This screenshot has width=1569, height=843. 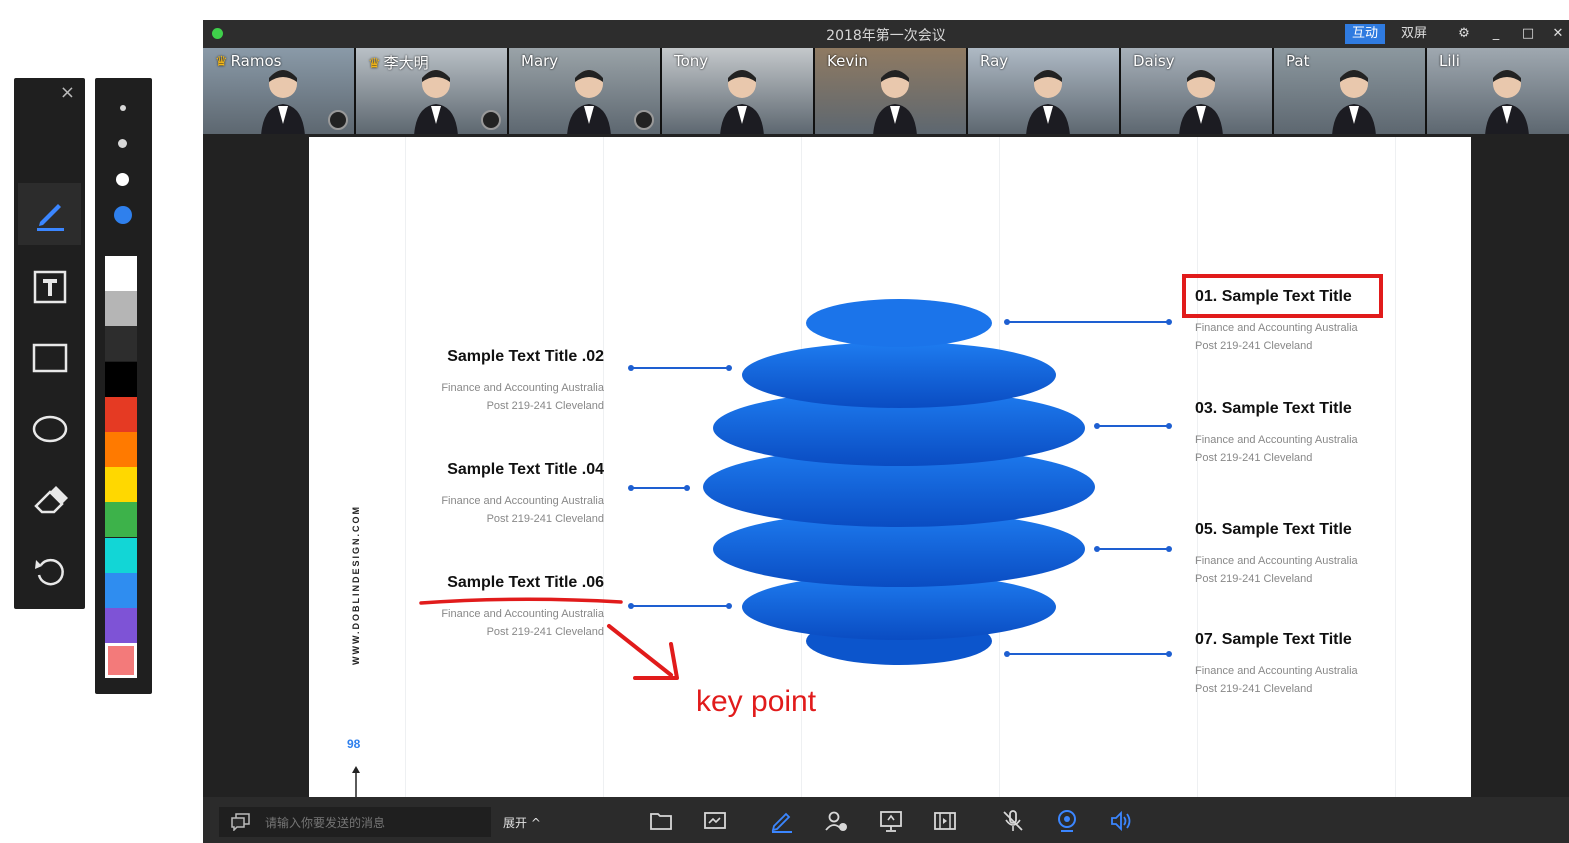 What do you see at coordinates (945, 821) in the screenshot?
I see `media-play-icon` at bounding box center [945, 821].